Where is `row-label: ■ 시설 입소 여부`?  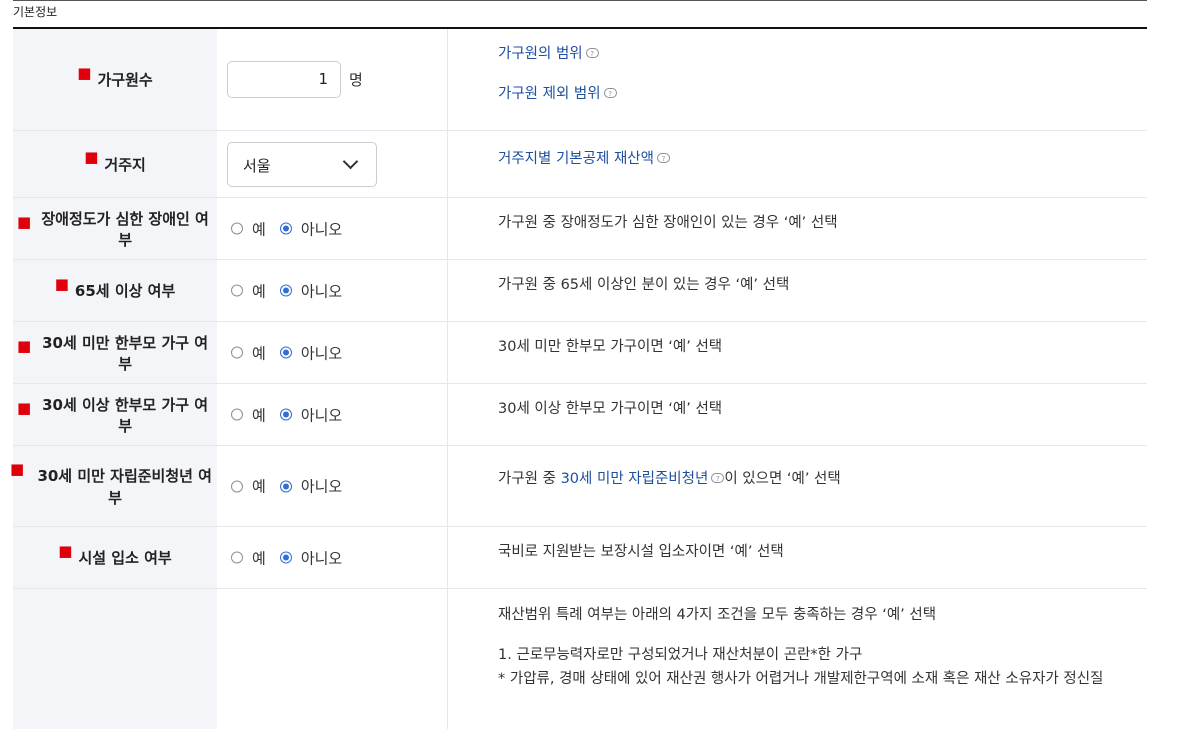
row-label: ■ 시설 입소 여부 is located at coordinates (115, 557).